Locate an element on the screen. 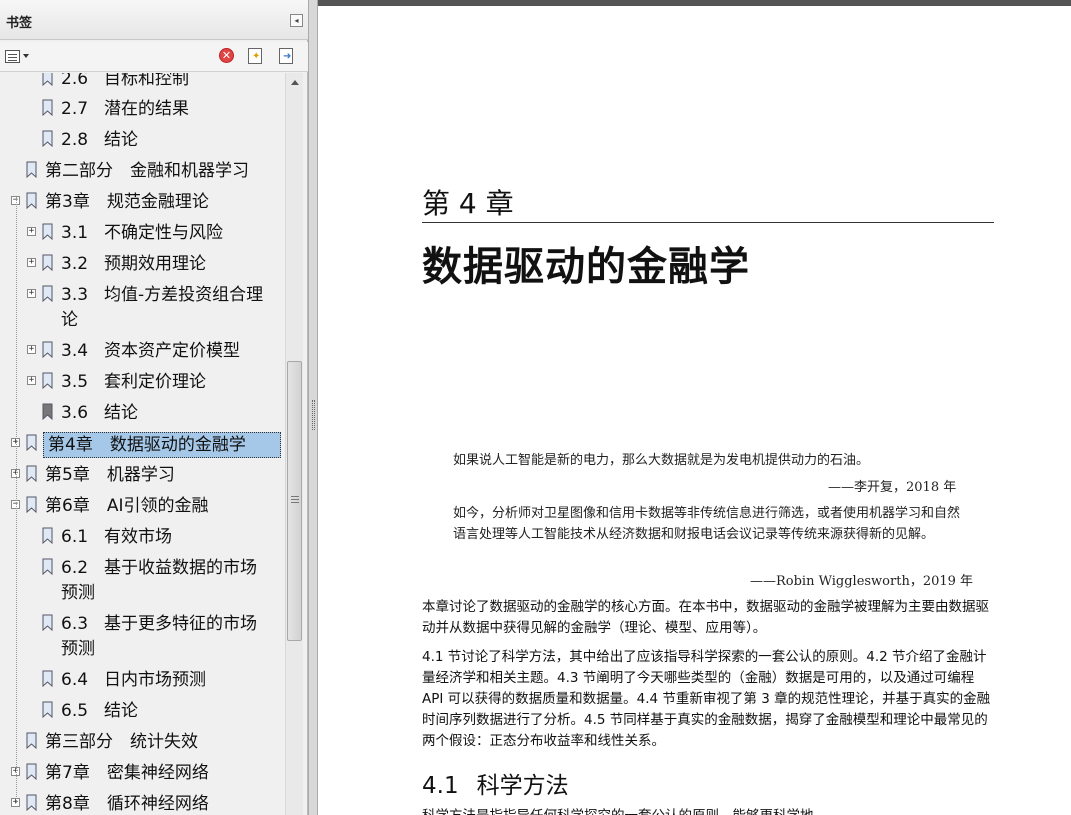 This screenshot has height=815, width=1071. bookmark-item: +3.3 均值-方差投资组合理论 is located at coordinates (142, 308).